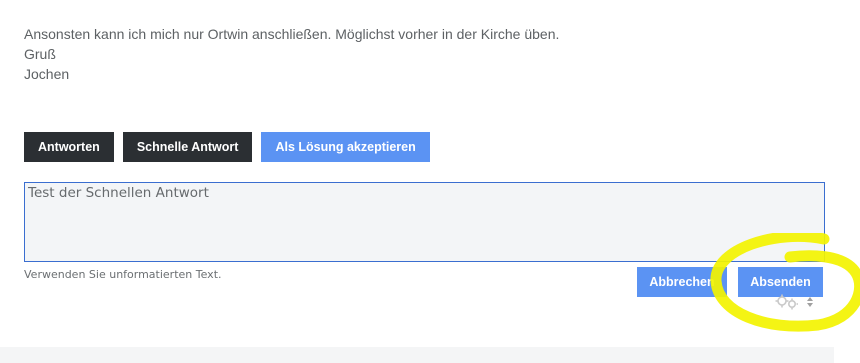 The image size is (860, 363). What do you see at coordinates (40, 54) in the screenshot?
I see `post-line: Gruß` at bounding box center [40, 54].